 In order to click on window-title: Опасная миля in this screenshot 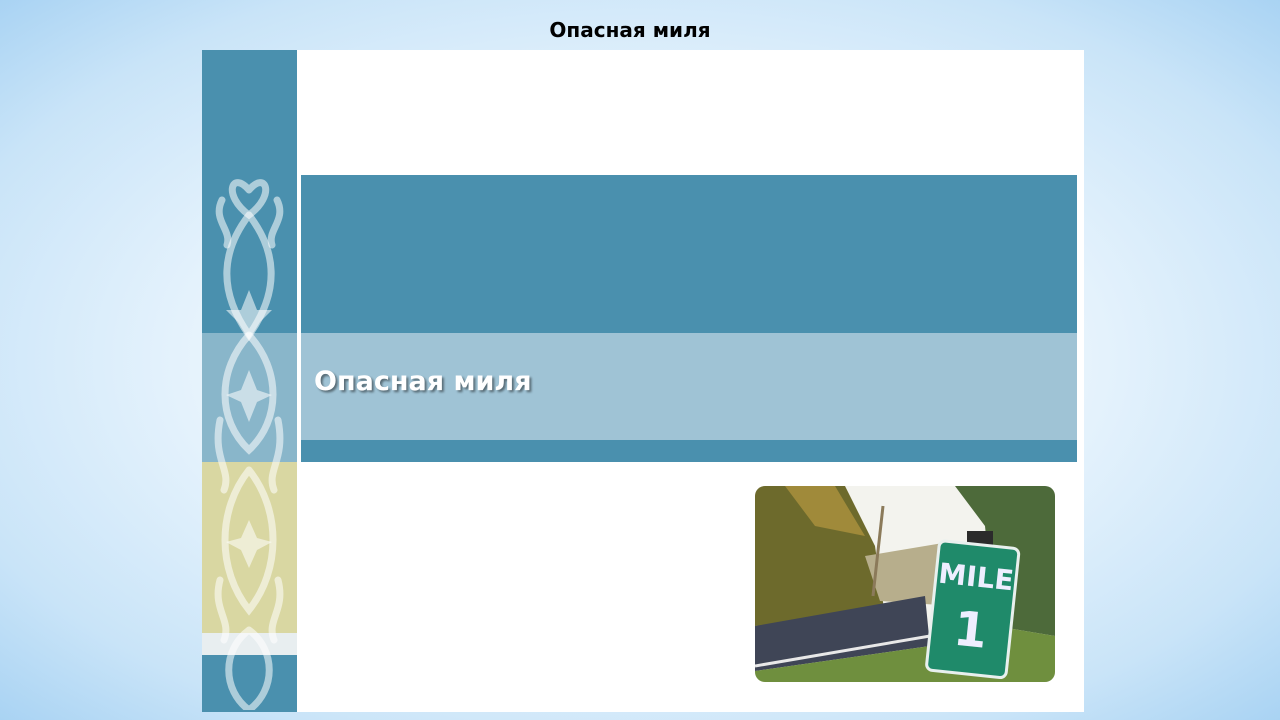, I will do `click(630, 30)`.